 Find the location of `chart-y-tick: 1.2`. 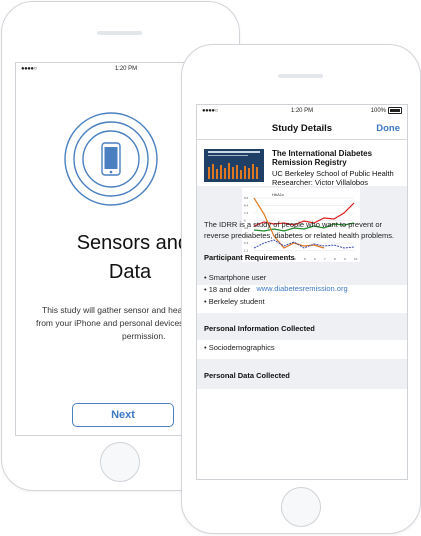

chart-y-tick: 1.2 is located at coordinates (246, 251).